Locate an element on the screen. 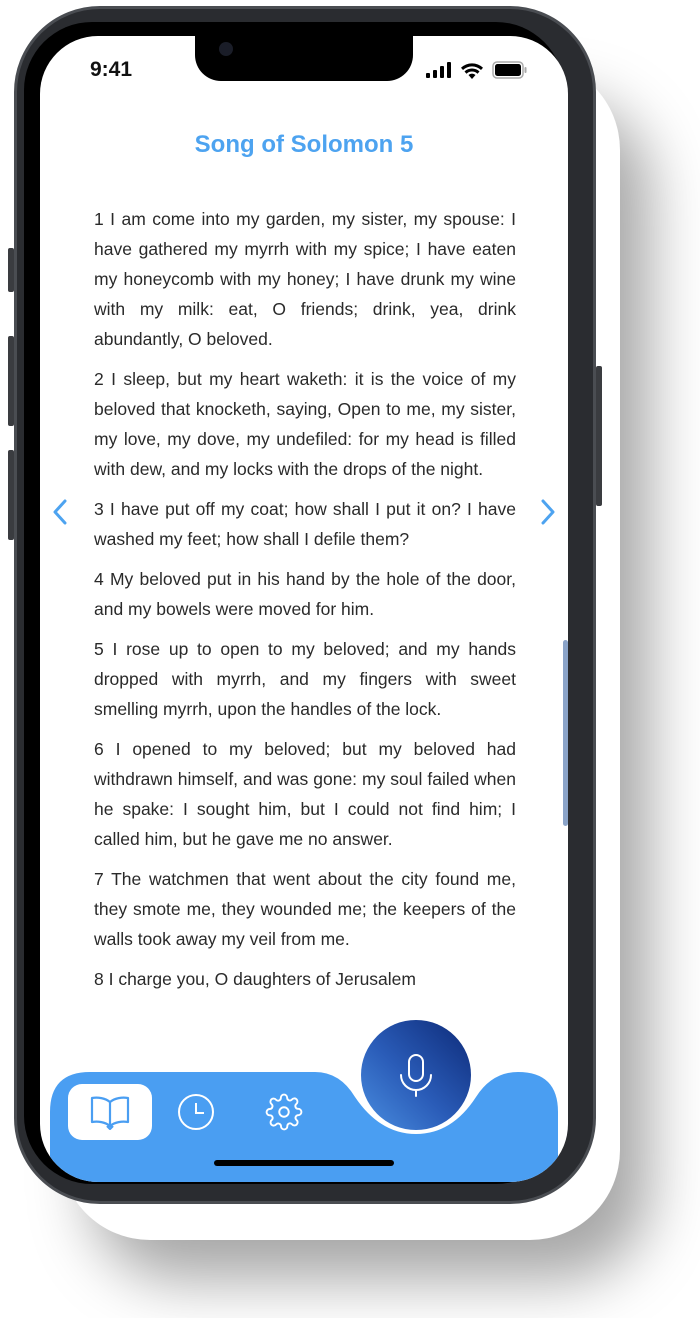 The width and height of the screenshot is (700, 1318). scrollbar is located at coordinates (565, 733).